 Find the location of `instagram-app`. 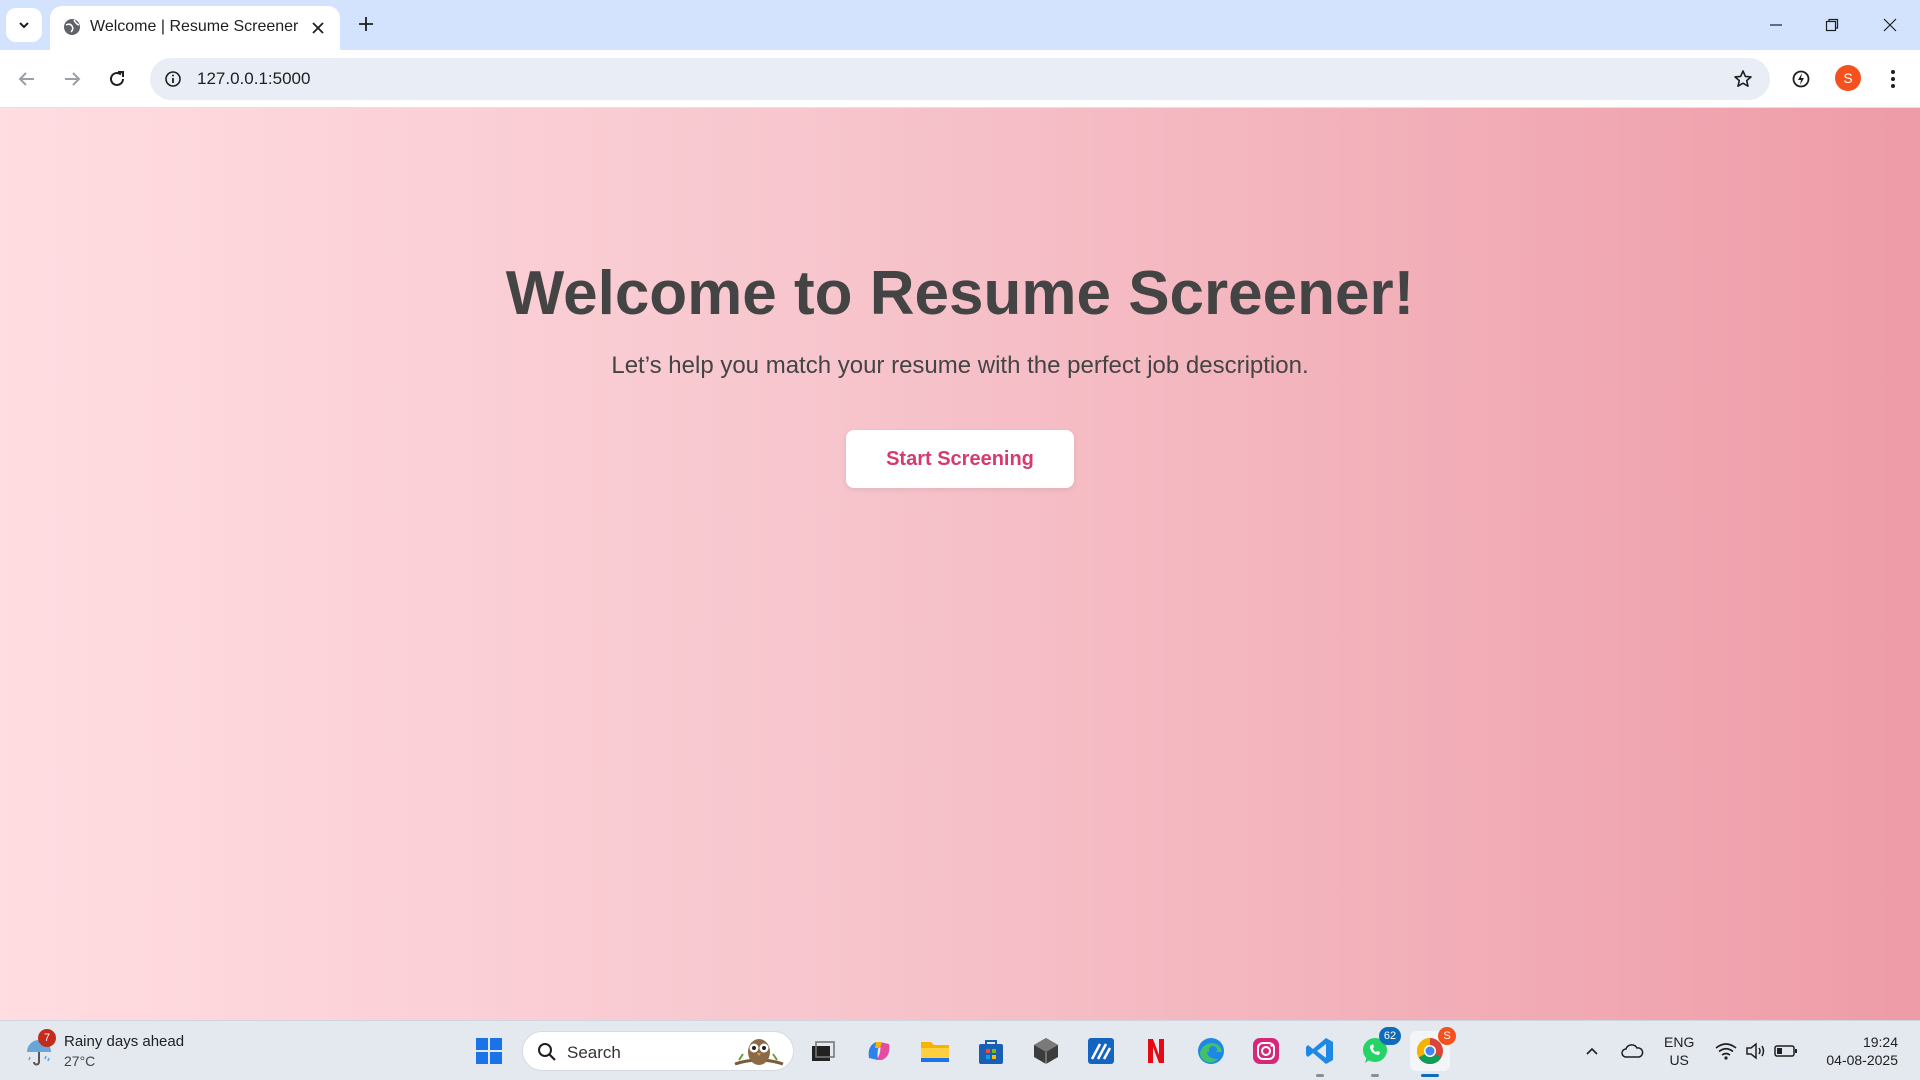

instagram-app is located at coordinates (1266, 1051).